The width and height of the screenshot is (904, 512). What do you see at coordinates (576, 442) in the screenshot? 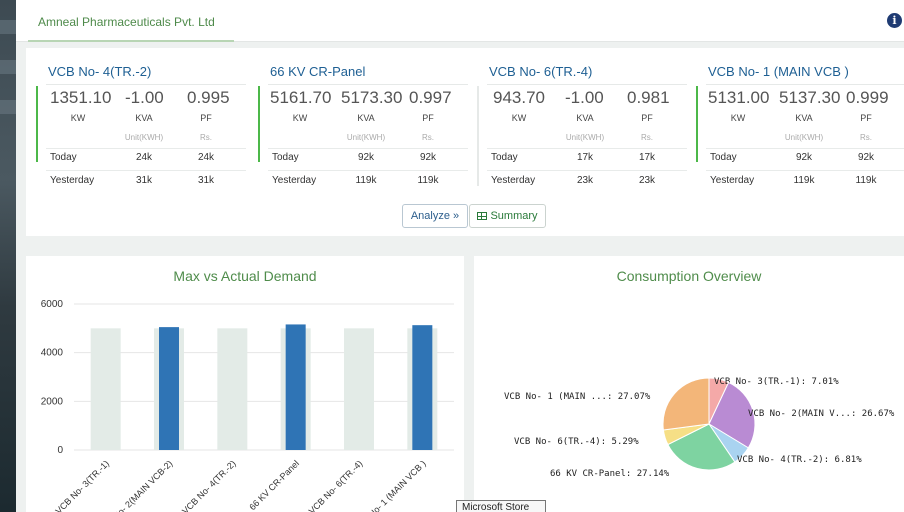
I see `pie-label: VCB No- 6(TR.-4): 5.29%` at bounding box center [576, 442].